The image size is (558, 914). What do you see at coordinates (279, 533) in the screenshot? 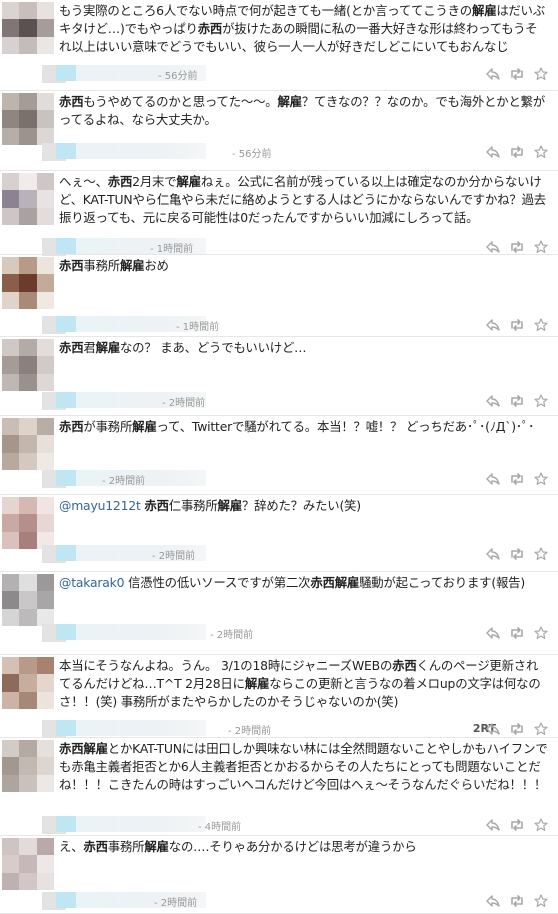
I see `tweet-item: @mayu1212t 赤西仁事務所解雇？辞めた？みたい(笑) - 2時間前` at bounding box center [279, 533].